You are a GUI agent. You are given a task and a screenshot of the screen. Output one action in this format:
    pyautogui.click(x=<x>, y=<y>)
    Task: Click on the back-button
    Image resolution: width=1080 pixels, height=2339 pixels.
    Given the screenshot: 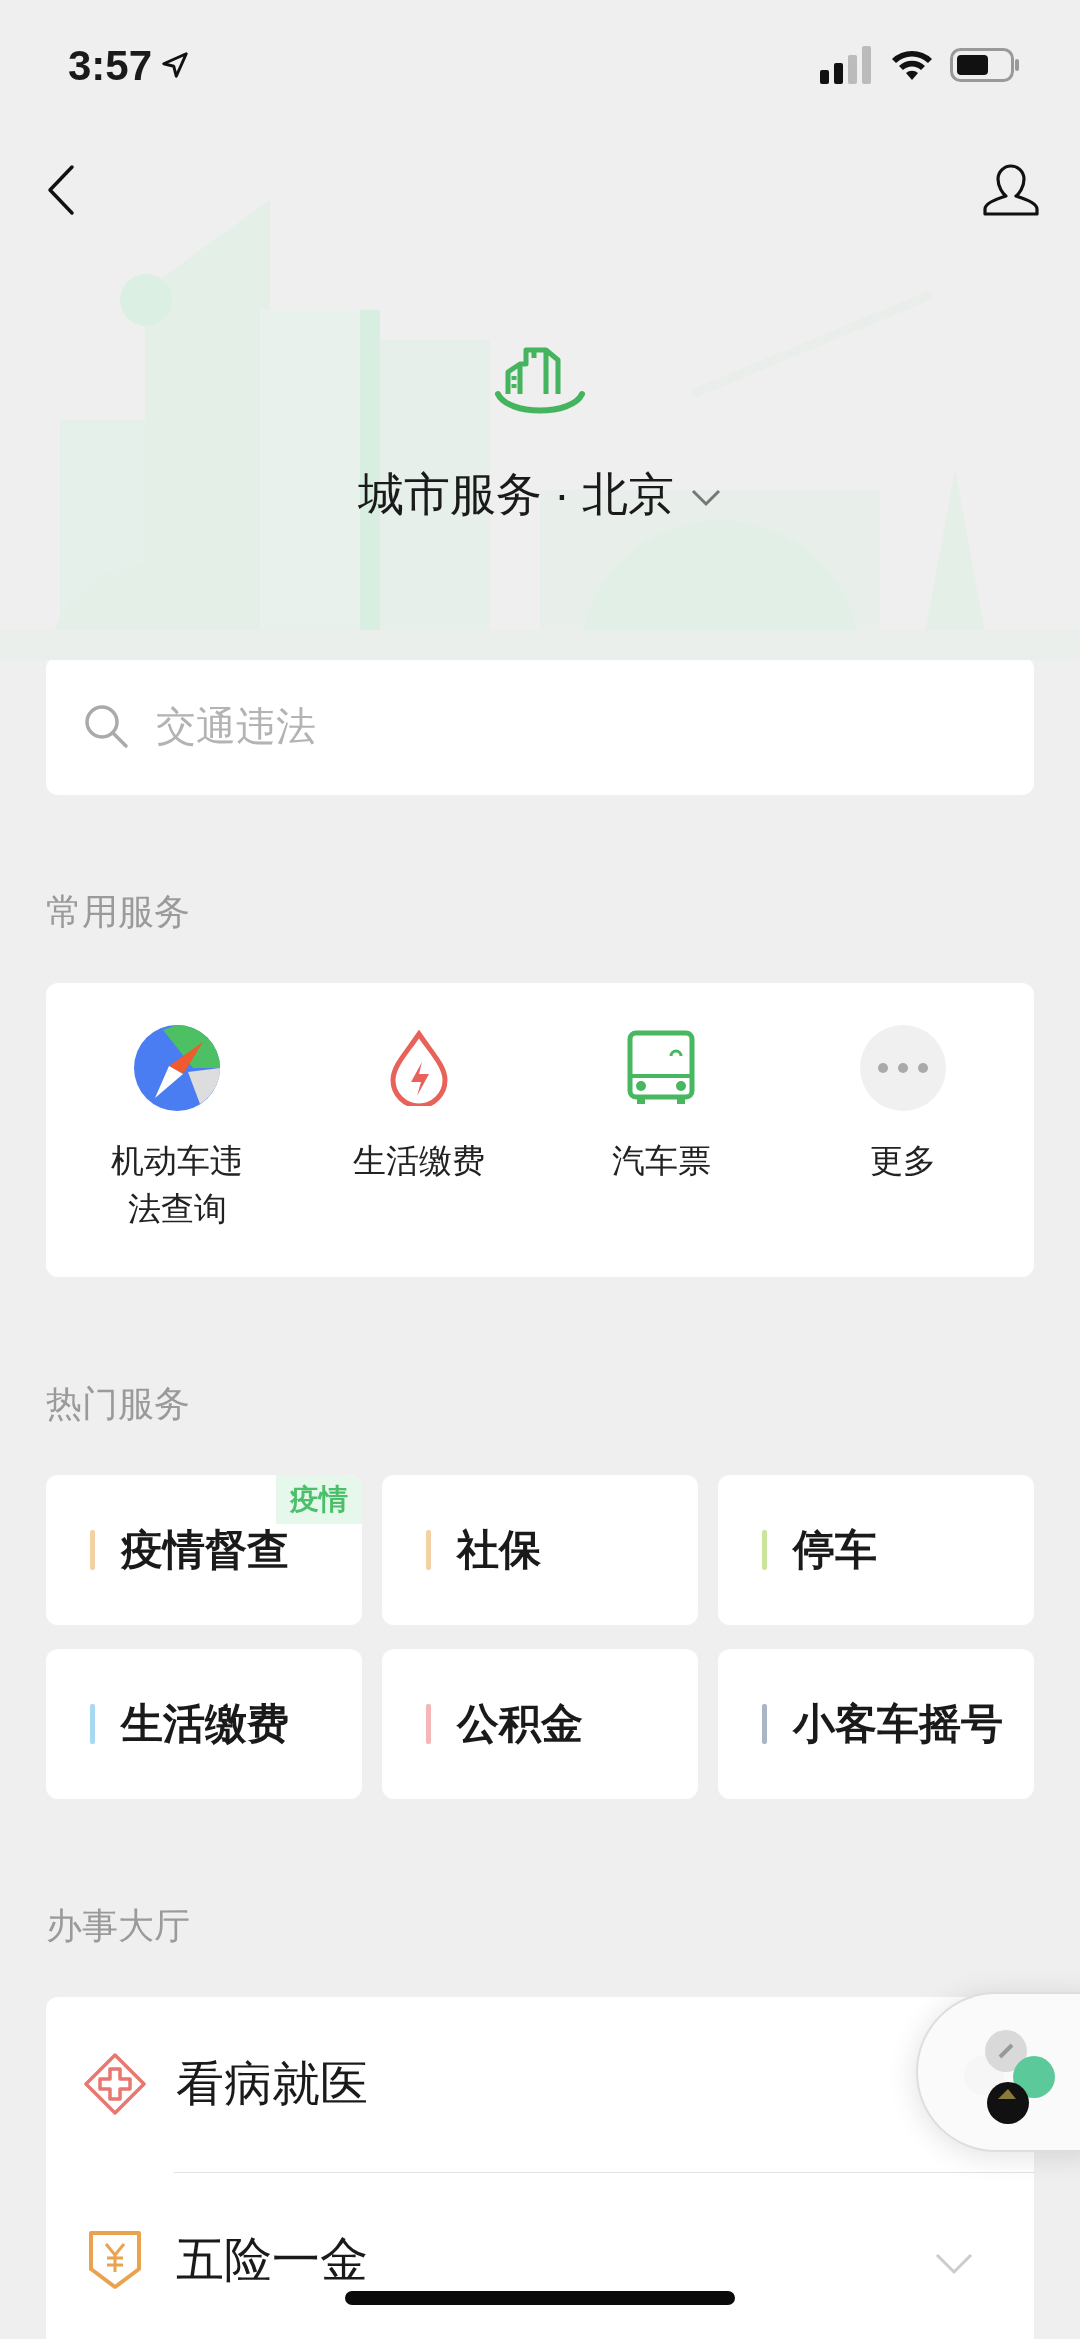 What is the action you would take?
    pyautogui.click(x=61, y=190)
    